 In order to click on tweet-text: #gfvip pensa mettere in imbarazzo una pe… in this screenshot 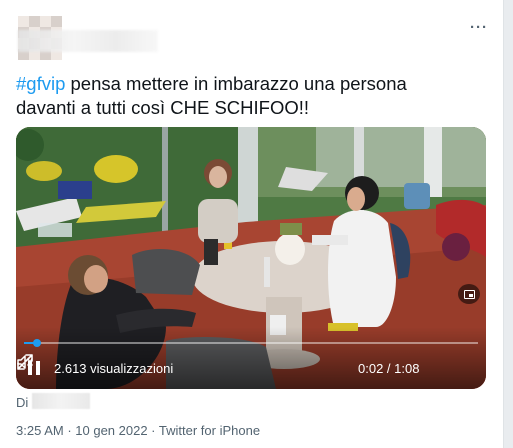, I will do `click(251, 96)`.